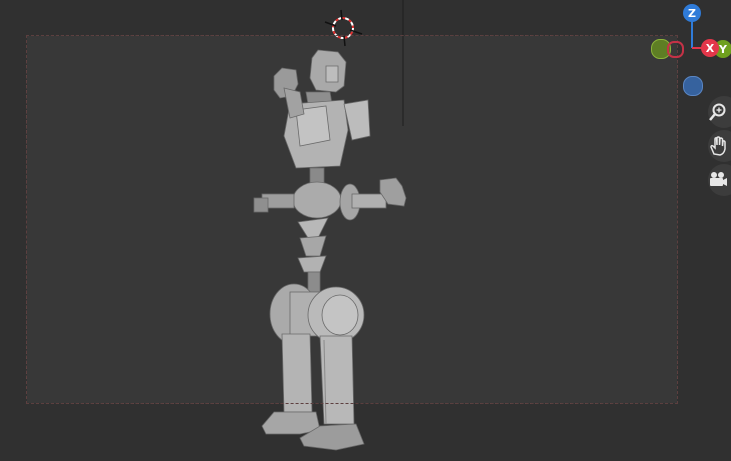 The image size is (731, 461). Describe the element at coordinates (717, 112) in the screenshot. I see `zoom-magnifier-icon` at that location.